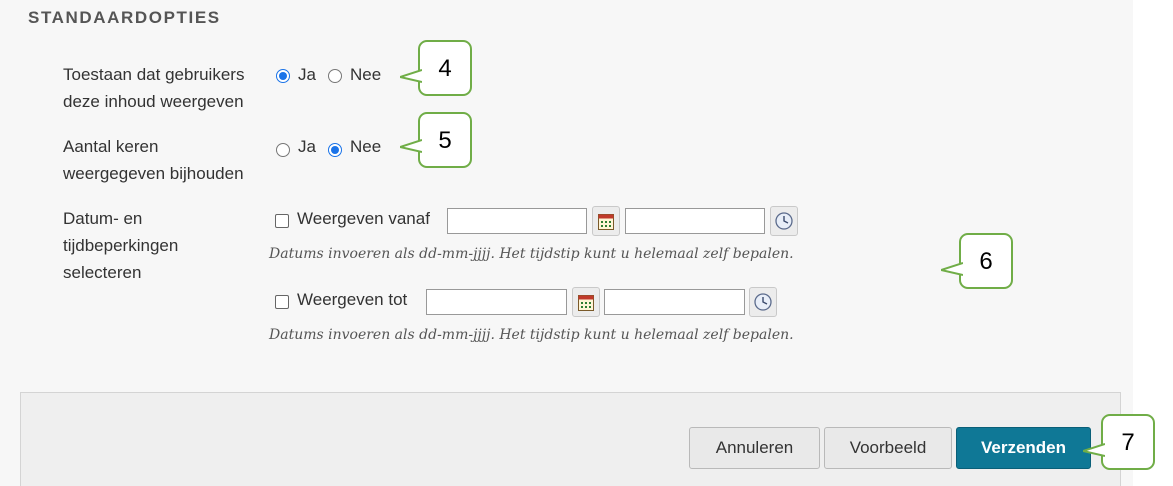 Image resolution: width=1173 pixels, height=486 pixels. Describe the element at coordinates (282, 221) in the screenshot. I see `display-from-checkbox` at that location.